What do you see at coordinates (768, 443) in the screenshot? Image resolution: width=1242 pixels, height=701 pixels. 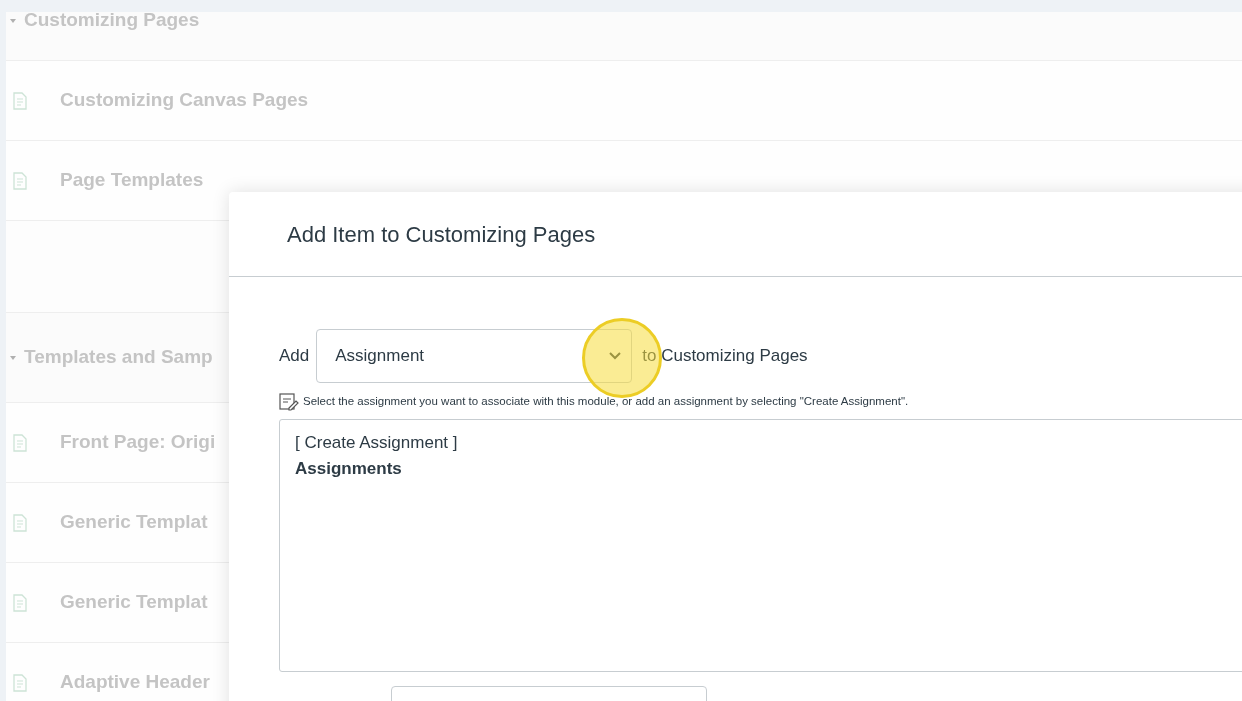 I see `list-option: [ Create Assignment ]` at bounding box center [768, 443].